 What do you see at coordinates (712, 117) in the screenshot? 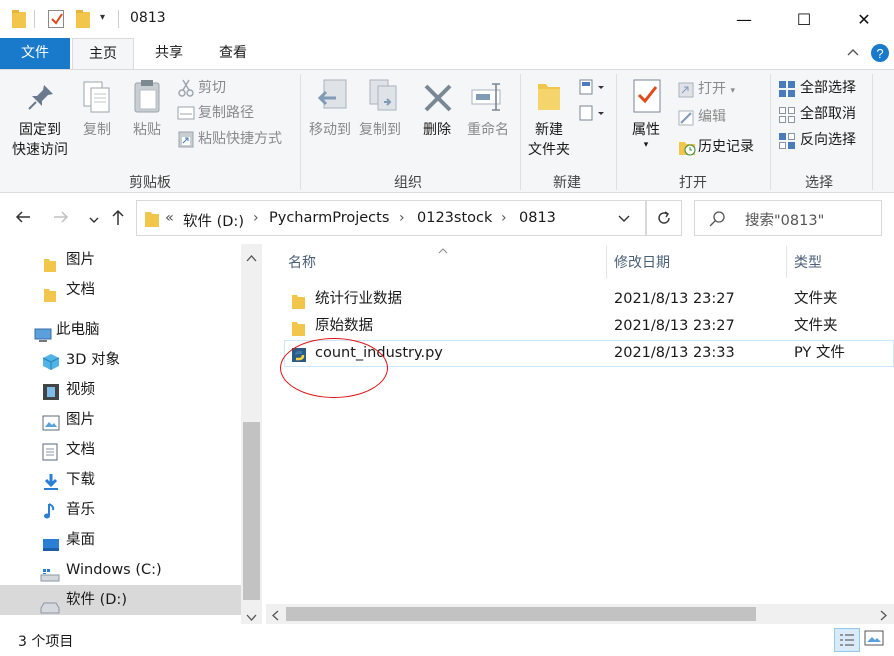
I see `edit-button: 编辑` at bounding box center [712, 117].